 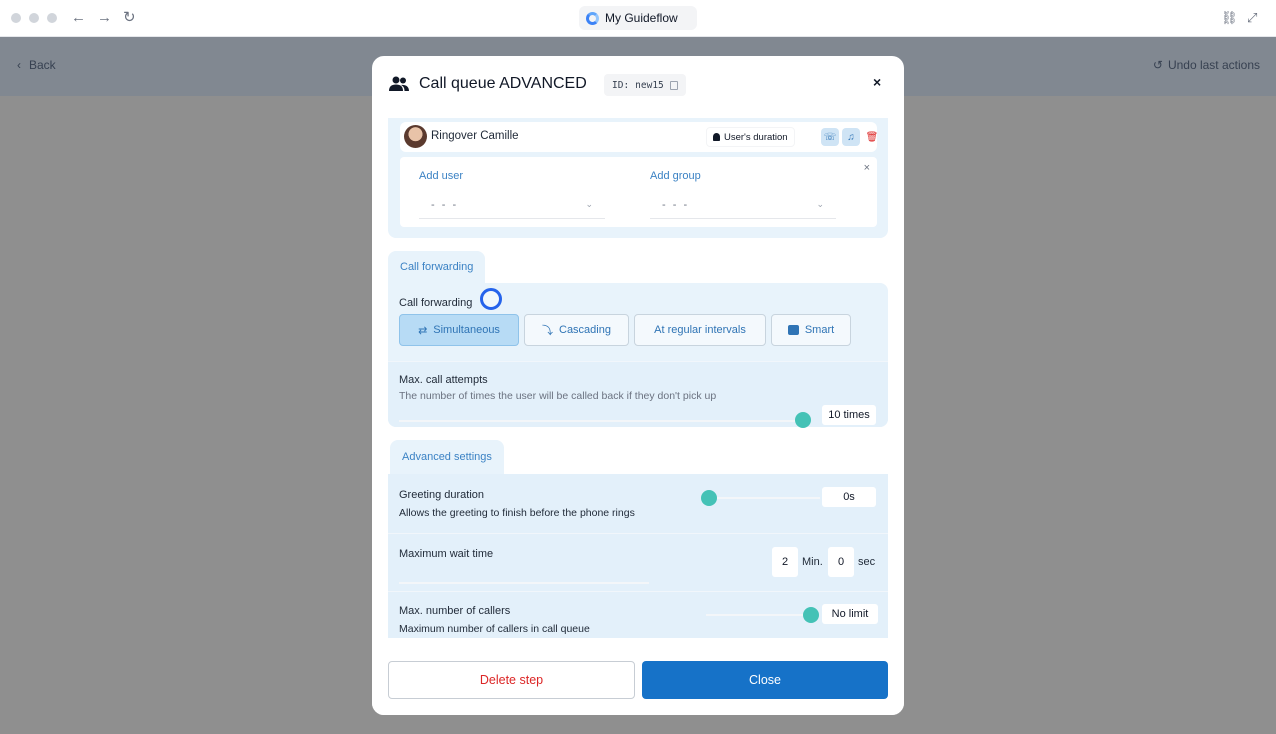 I want to click on back-button: ‹ Back, so click(x=36, y=65).